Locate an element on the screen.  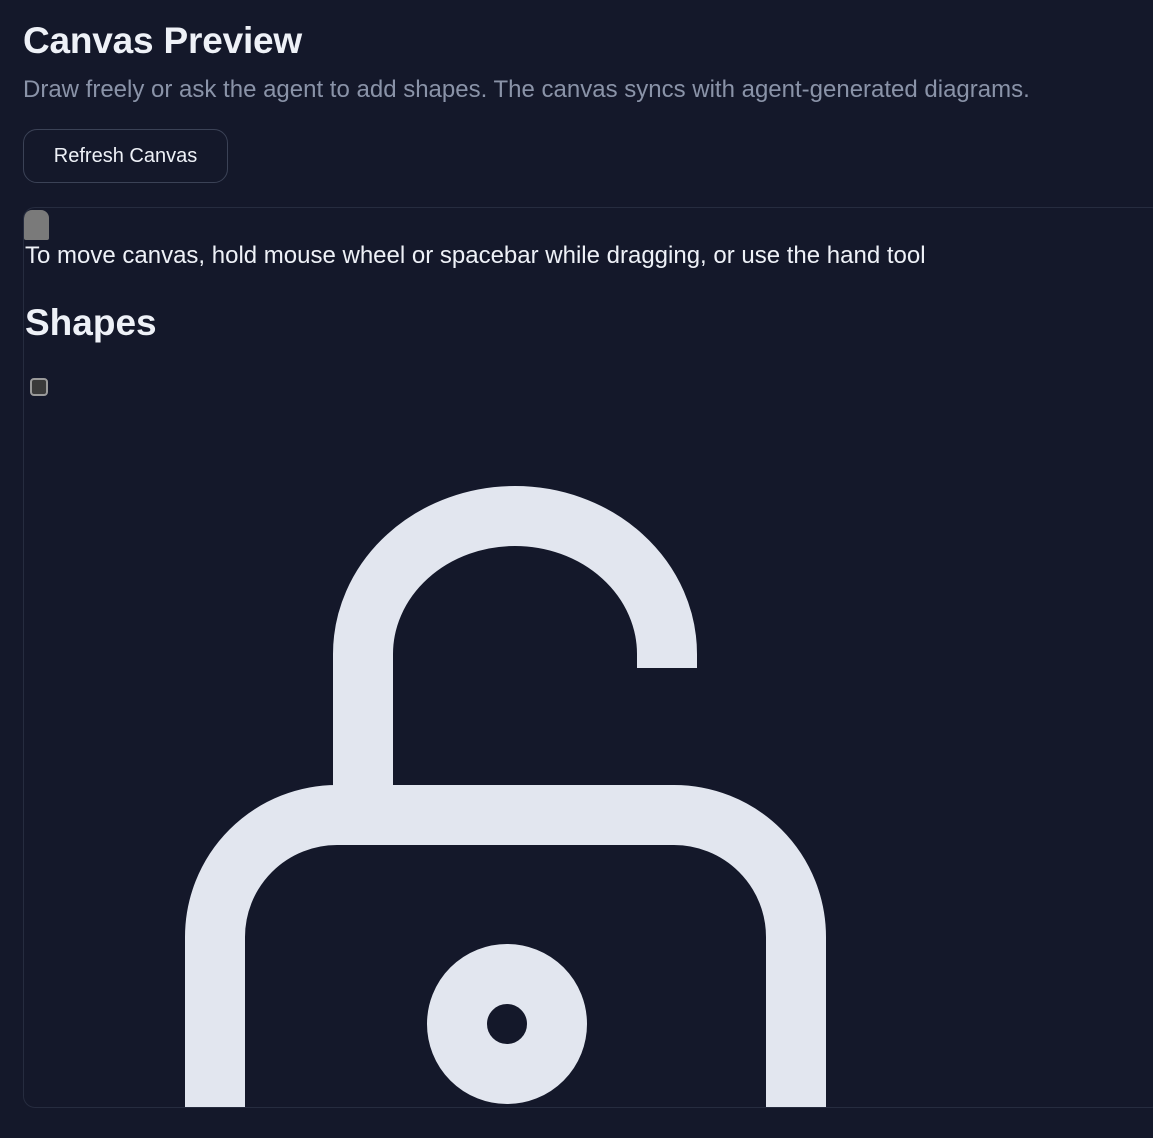
page-title: Canvas Preview is located at coordinates (162, 40).